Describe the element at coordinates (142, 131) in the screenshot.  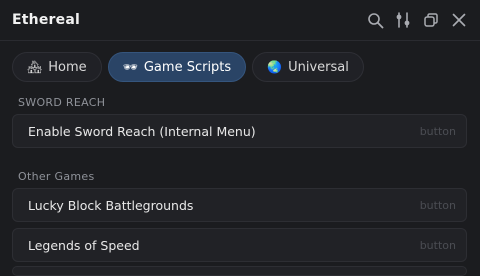
I see `row-label: Enable Sword Reach (Internal Menu)` at that location.